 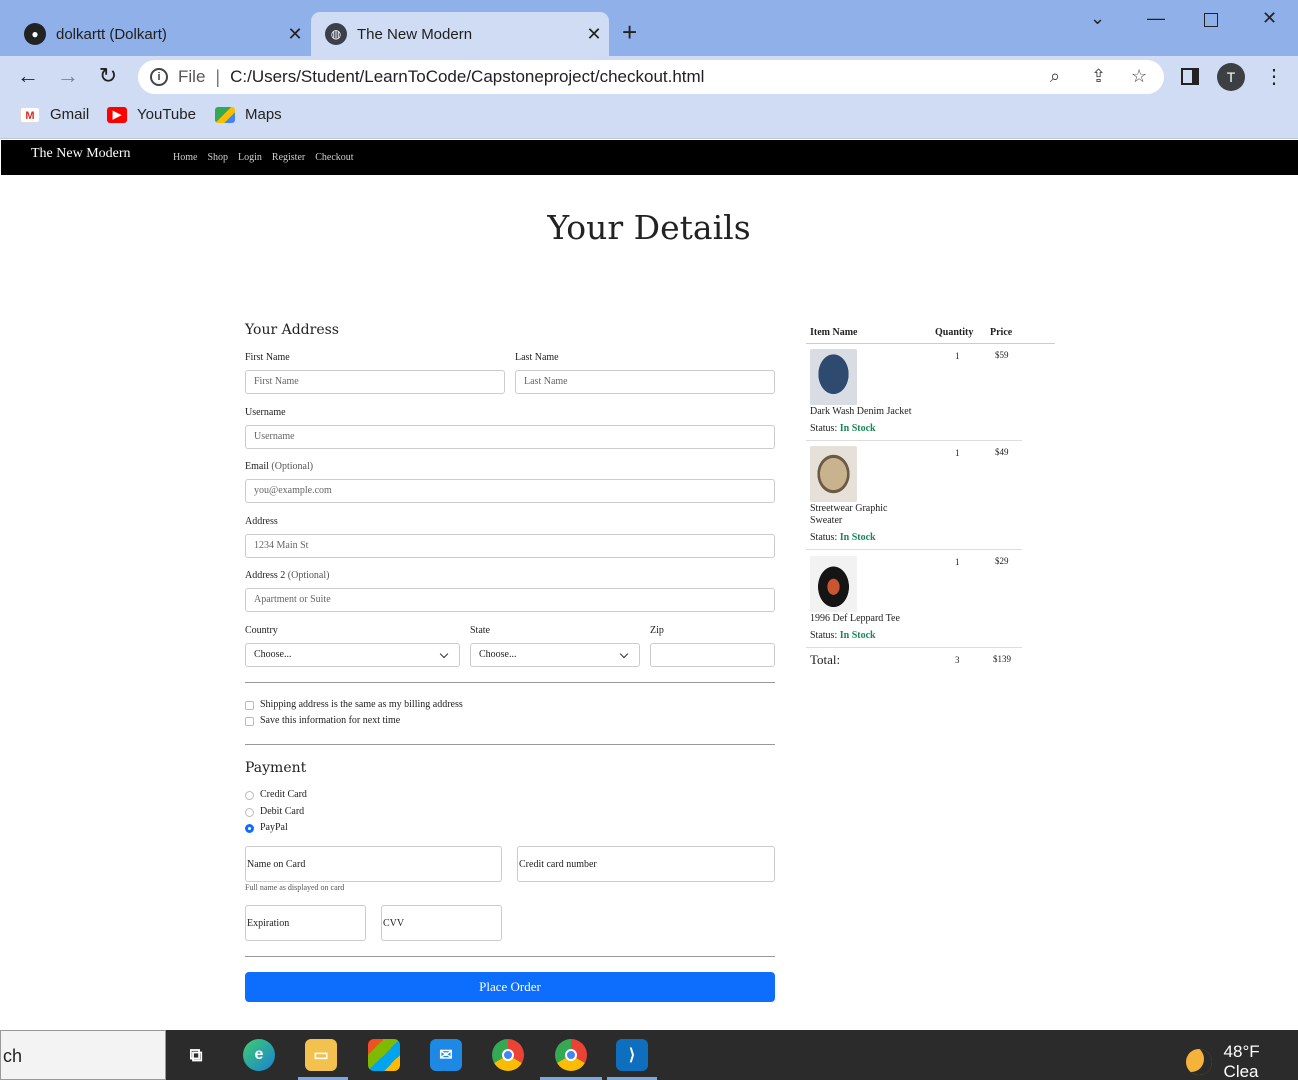 I want to click on zip-input, so click(x=712, y=655).